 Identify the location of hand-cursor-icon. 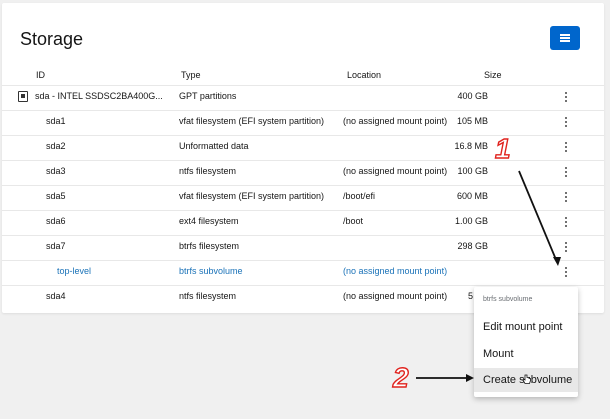
(526, 379).